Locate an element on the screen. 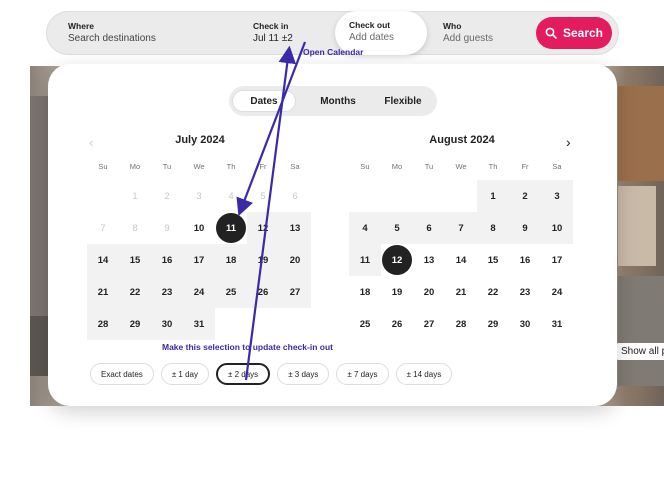 The height and width of the screenshot is (491, 664). check-in-label: Check in is located at coordinates (271, 26).